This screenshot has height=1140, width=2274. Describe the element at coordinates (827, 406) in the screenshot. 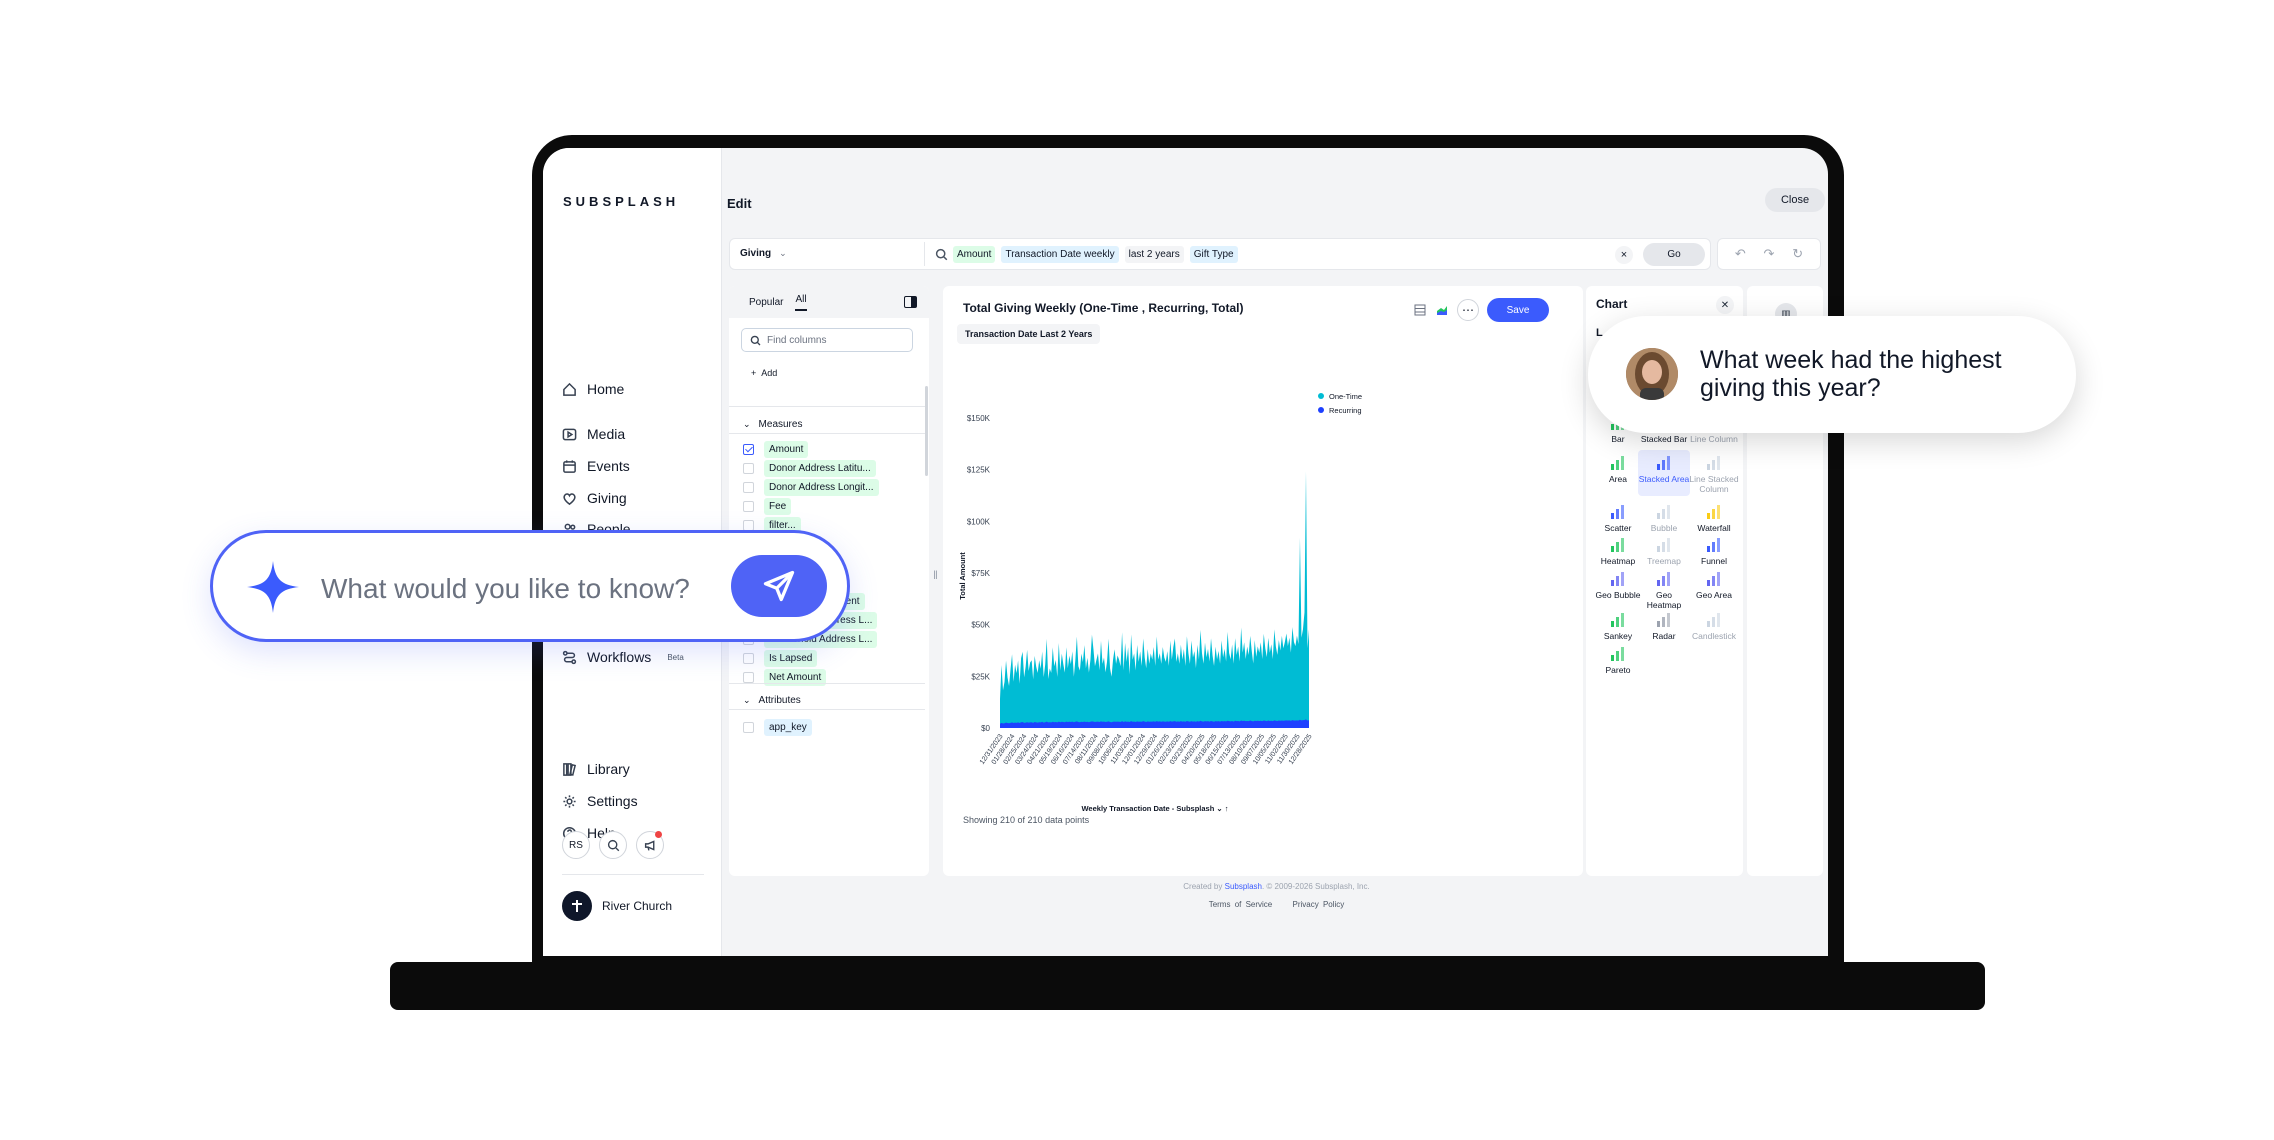

I see `section-divider` at that location.